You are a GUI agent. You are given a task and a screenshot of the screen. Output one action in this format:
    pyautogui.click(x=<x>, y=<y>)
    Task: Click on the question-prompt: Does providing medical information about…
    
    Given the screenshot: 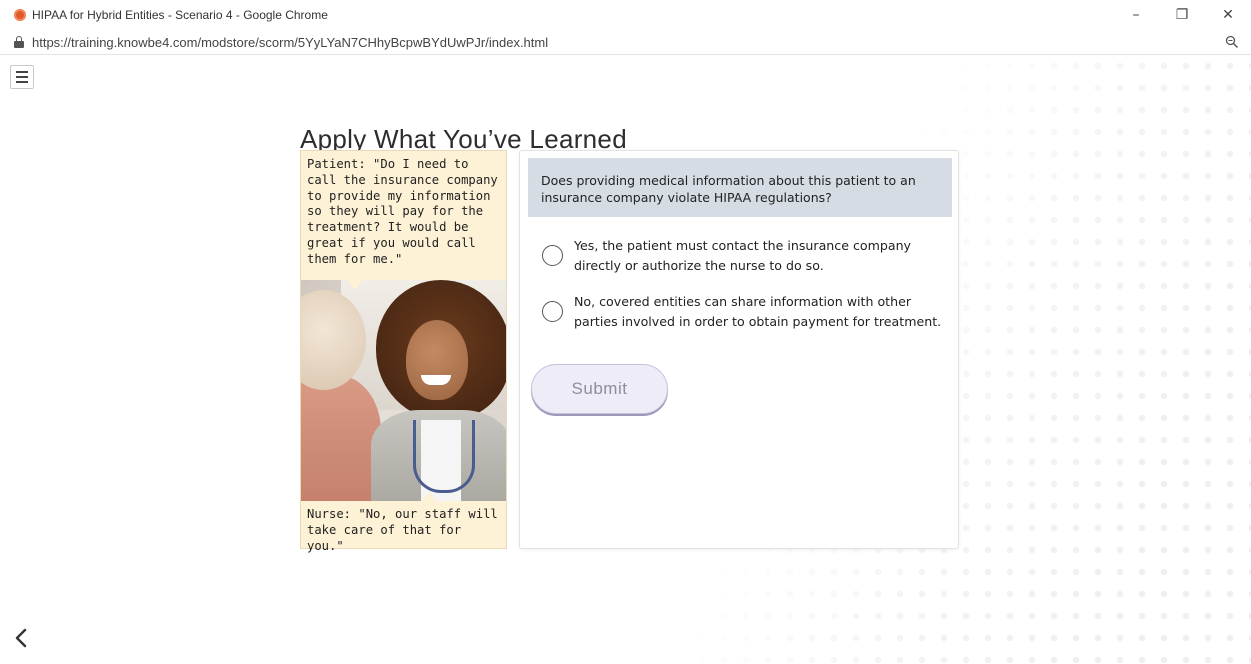 What is the action you would take?
    pyautogui.click(x=740, y=187)
    